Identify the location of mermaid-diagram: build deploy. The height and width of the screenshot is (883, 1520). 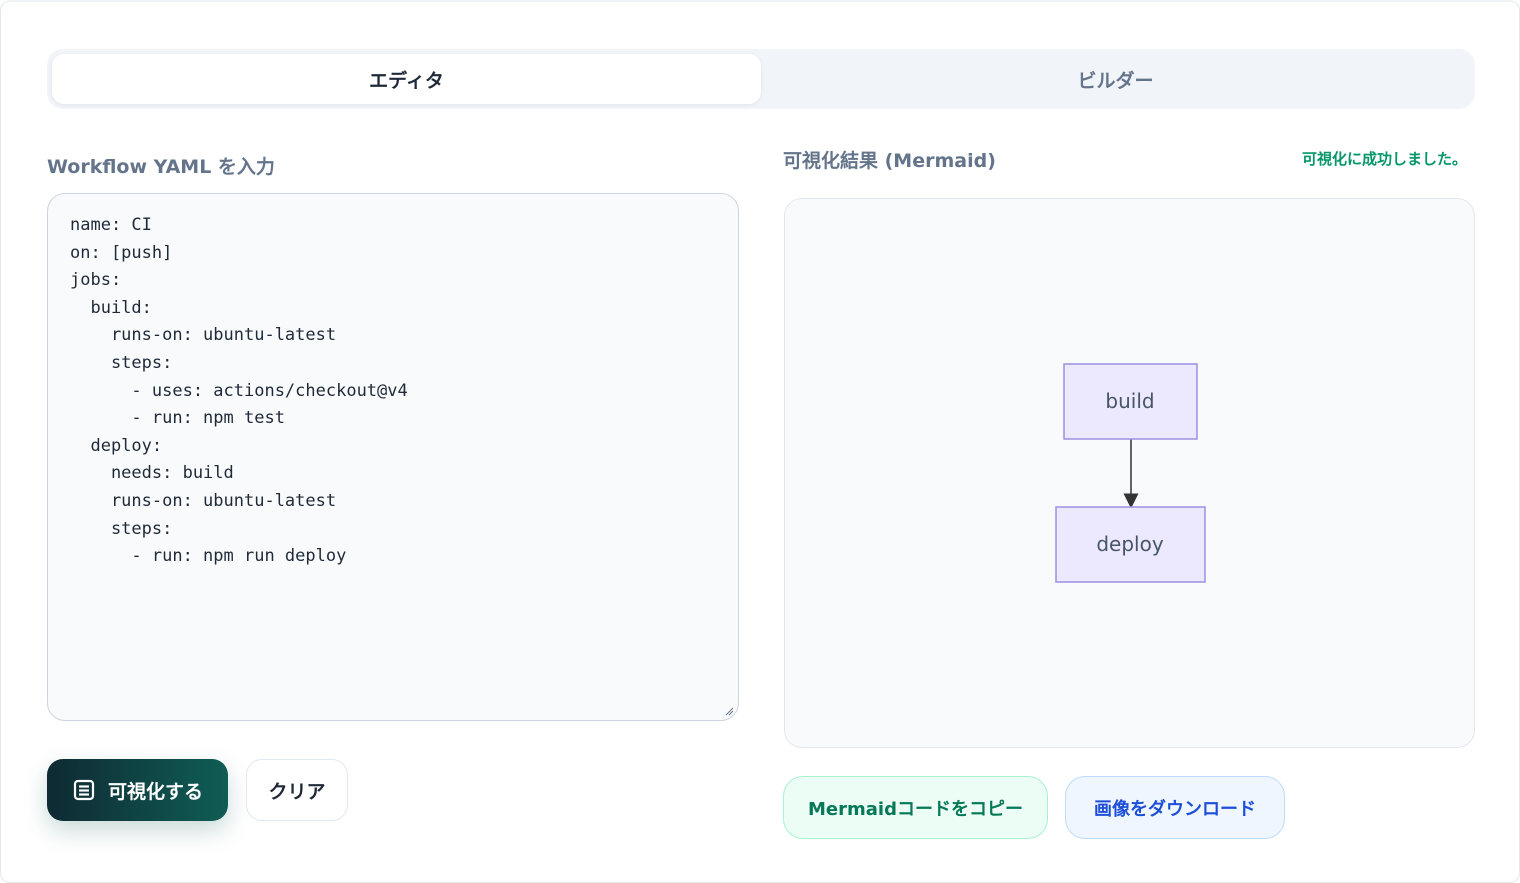
(1130, 473).